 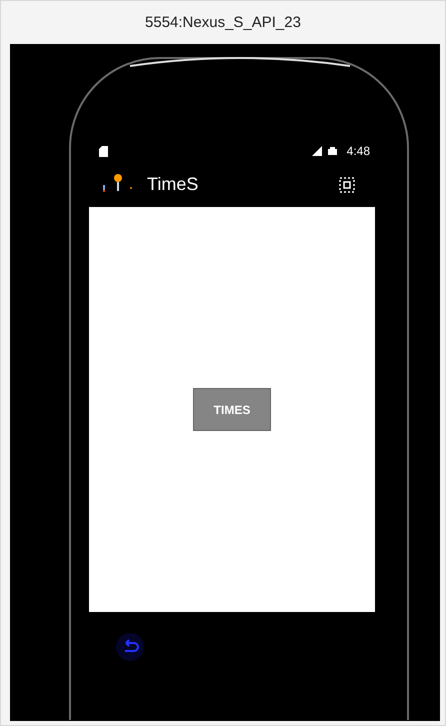 What do you see at coordinates (130, 647) in the screenshot?
I see `back-icon` at bounding box center [130, 647].